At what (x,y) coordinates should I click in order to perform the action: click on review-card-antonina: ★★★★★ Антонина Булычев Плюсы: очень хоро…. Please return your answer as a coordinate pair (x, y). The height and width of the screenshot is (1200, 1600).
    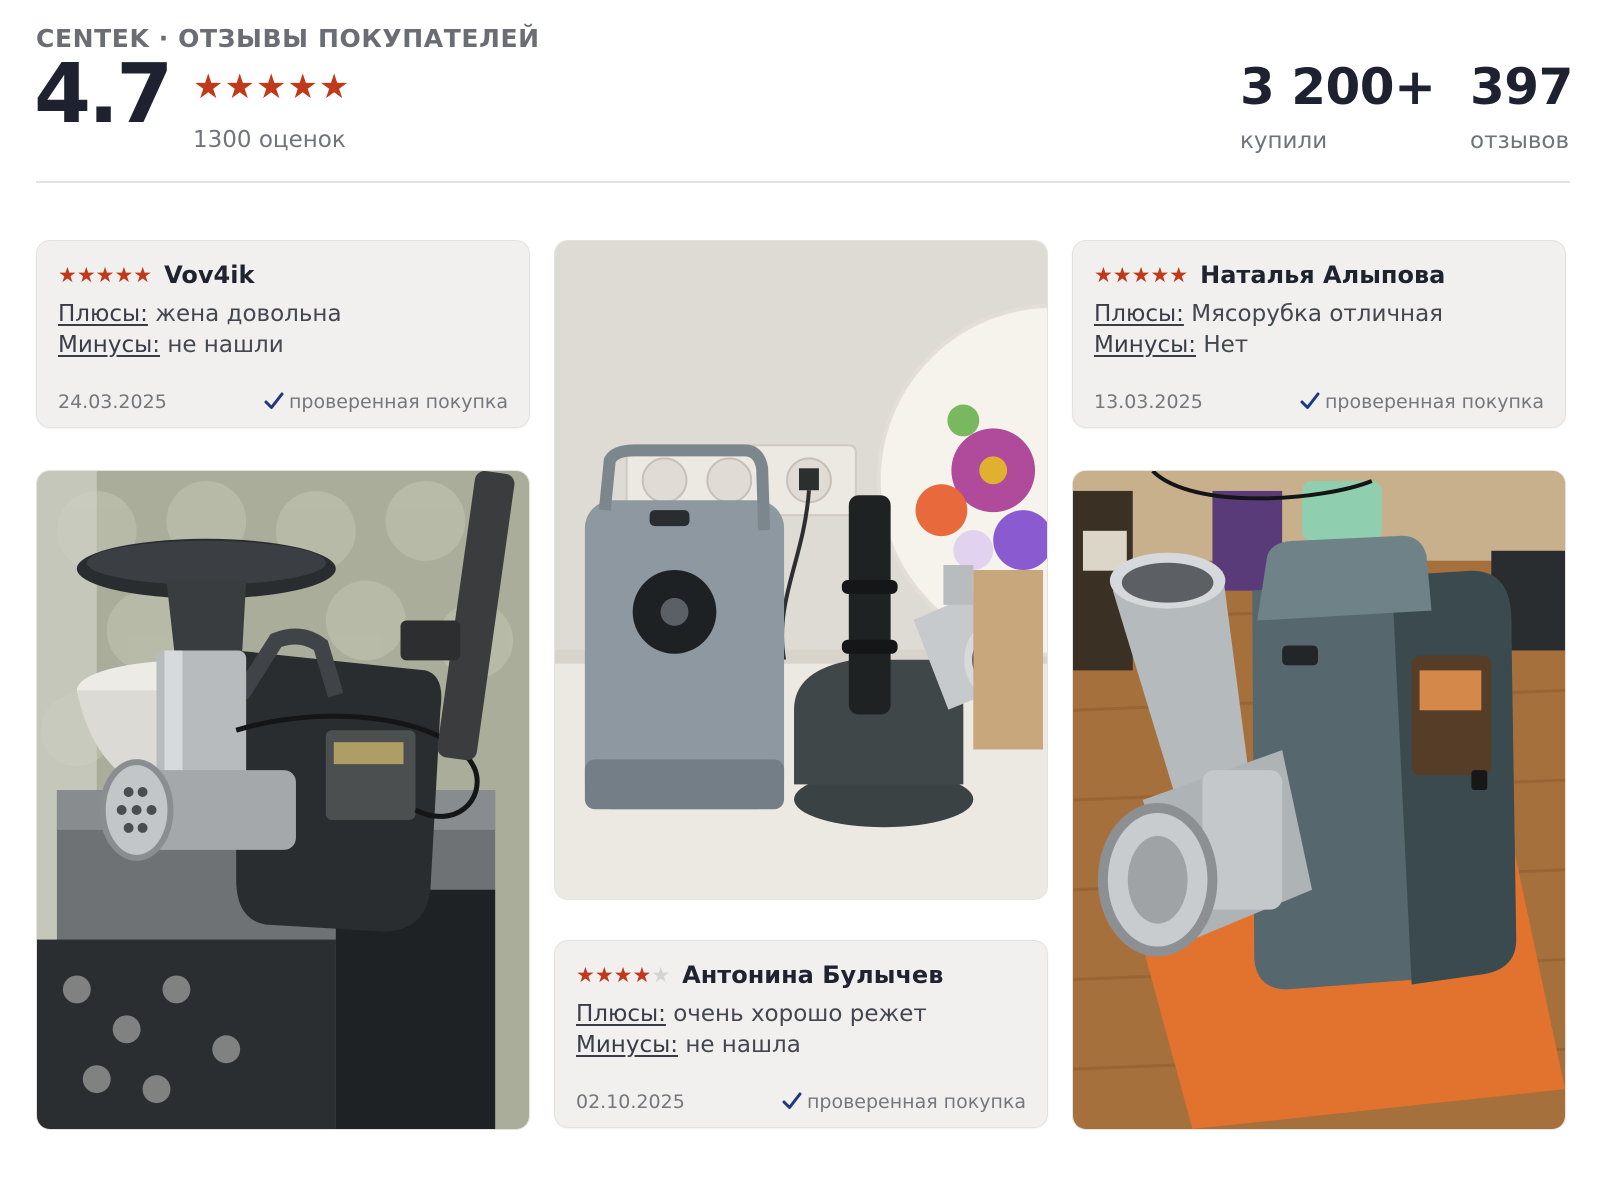
    Looking at the image, I should click on (801, 1034).